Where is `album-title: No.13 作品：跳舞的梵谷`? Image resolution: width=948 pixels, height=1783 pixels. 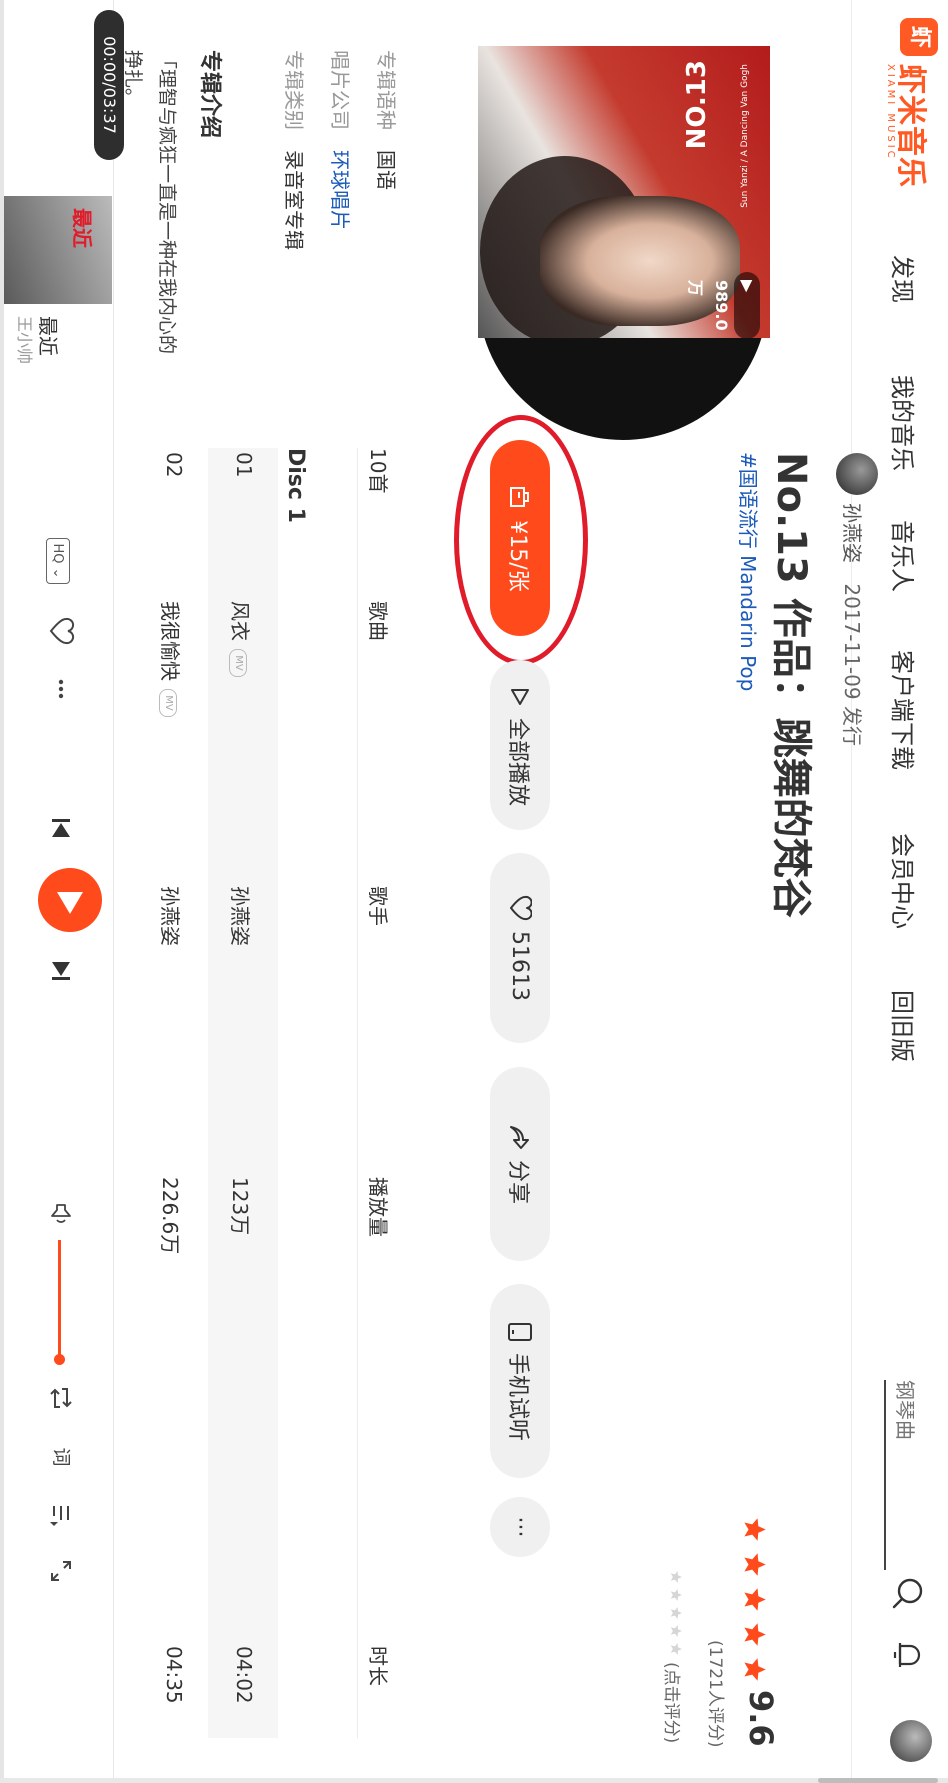
album-title: No.13 作品：跳舞的梵谷 is located at coordinates (791, 685).